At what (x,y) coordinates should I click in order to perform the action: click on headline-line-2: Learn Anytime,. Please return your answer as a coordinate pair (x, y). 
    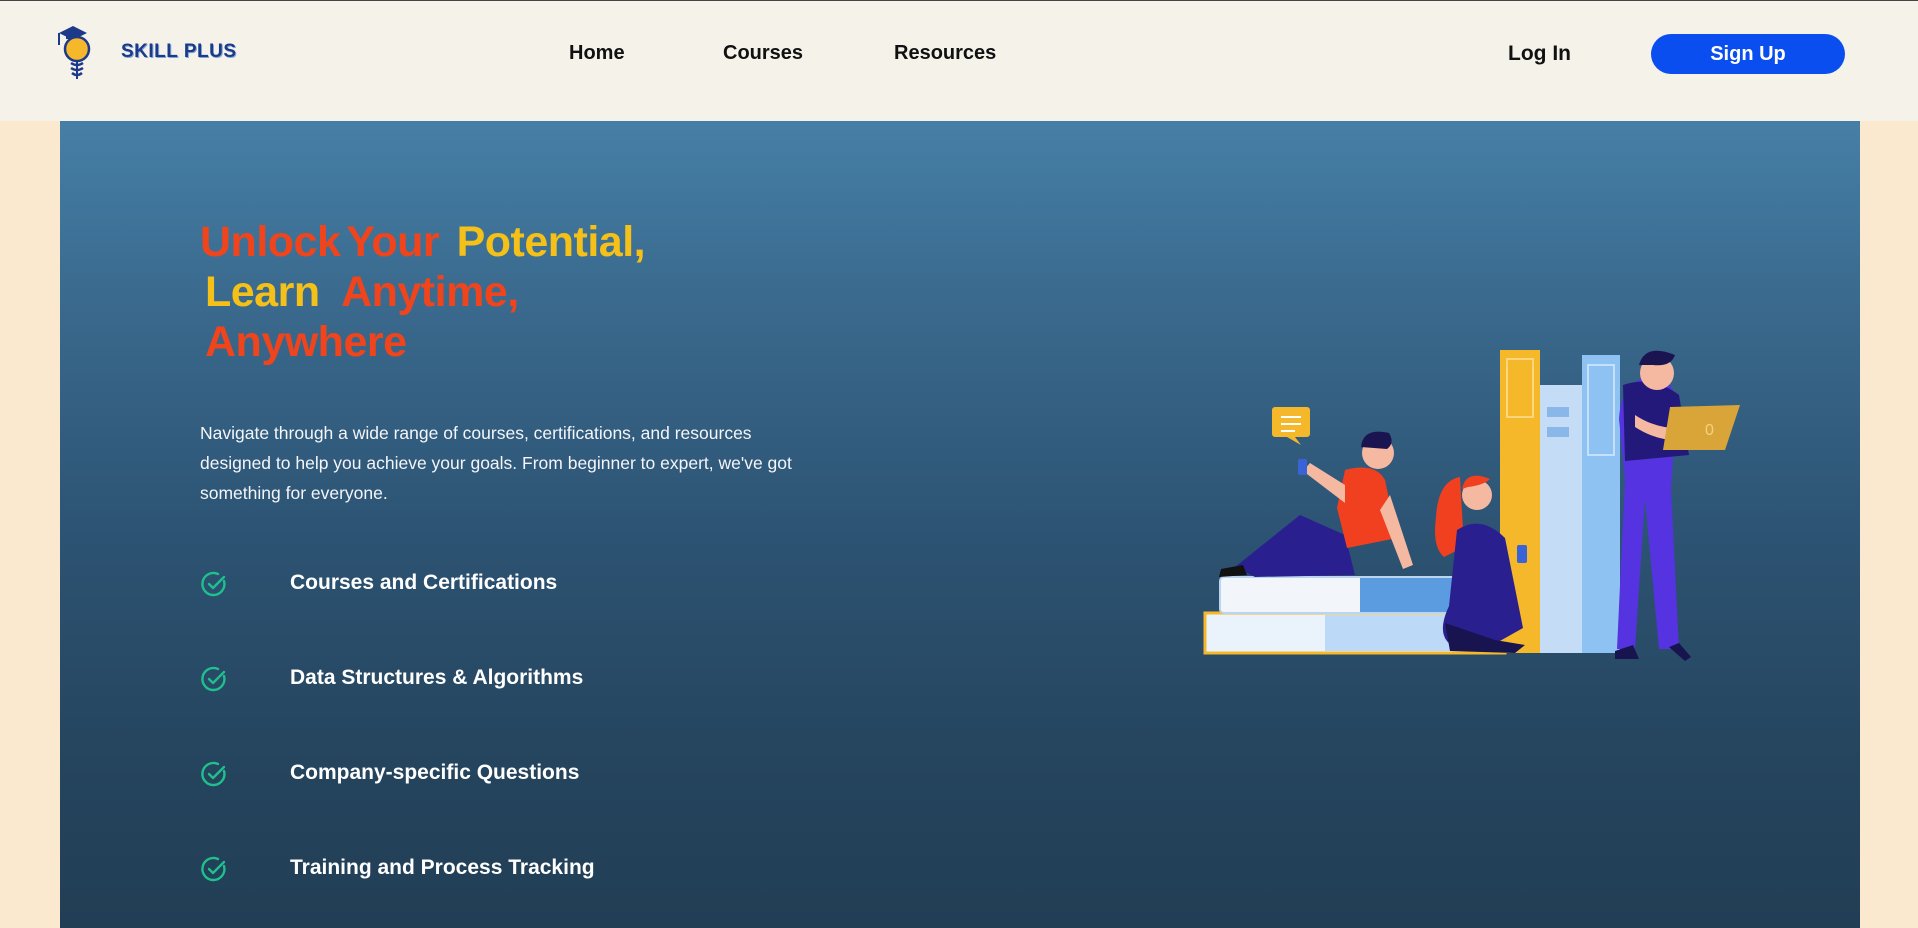
    Looking at the image, I should click on (425, 292).